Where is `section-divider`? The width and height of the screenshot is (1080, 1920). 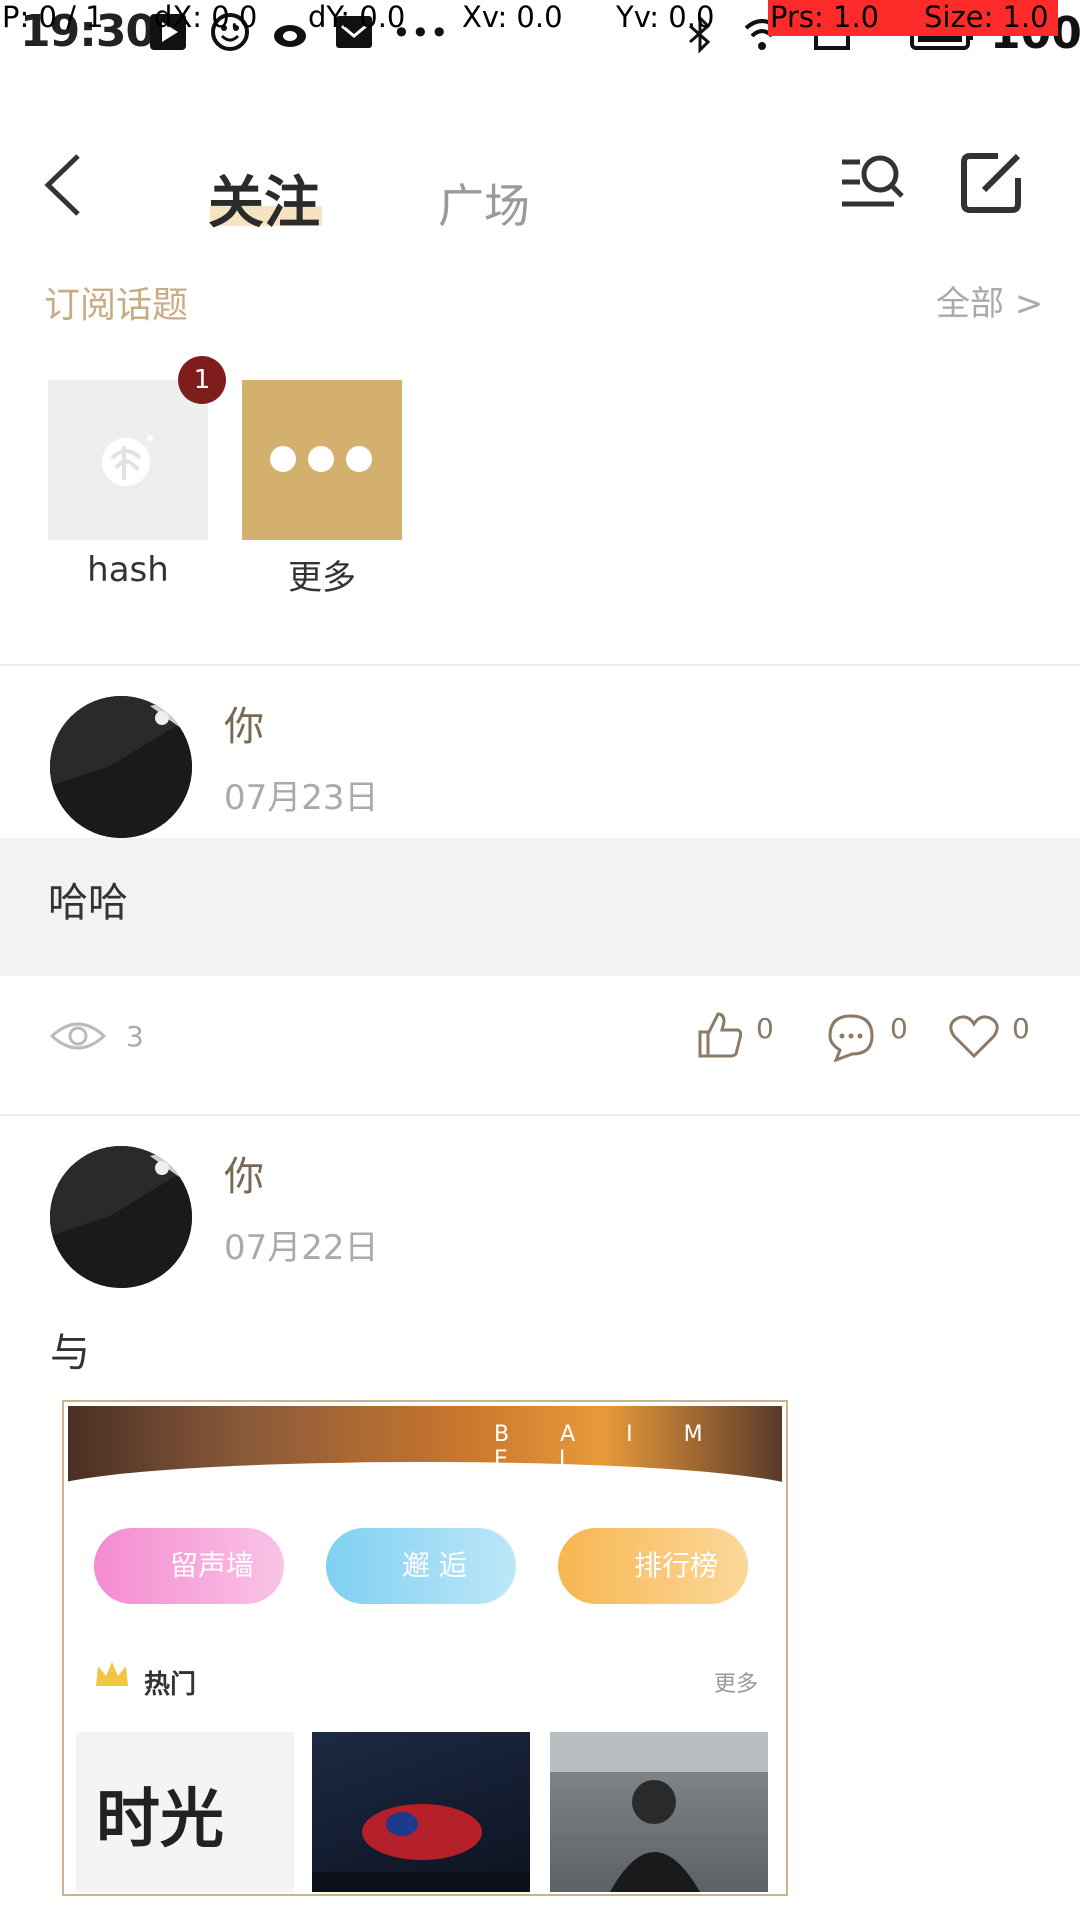
section-divider is located at coordinates (540, 665).